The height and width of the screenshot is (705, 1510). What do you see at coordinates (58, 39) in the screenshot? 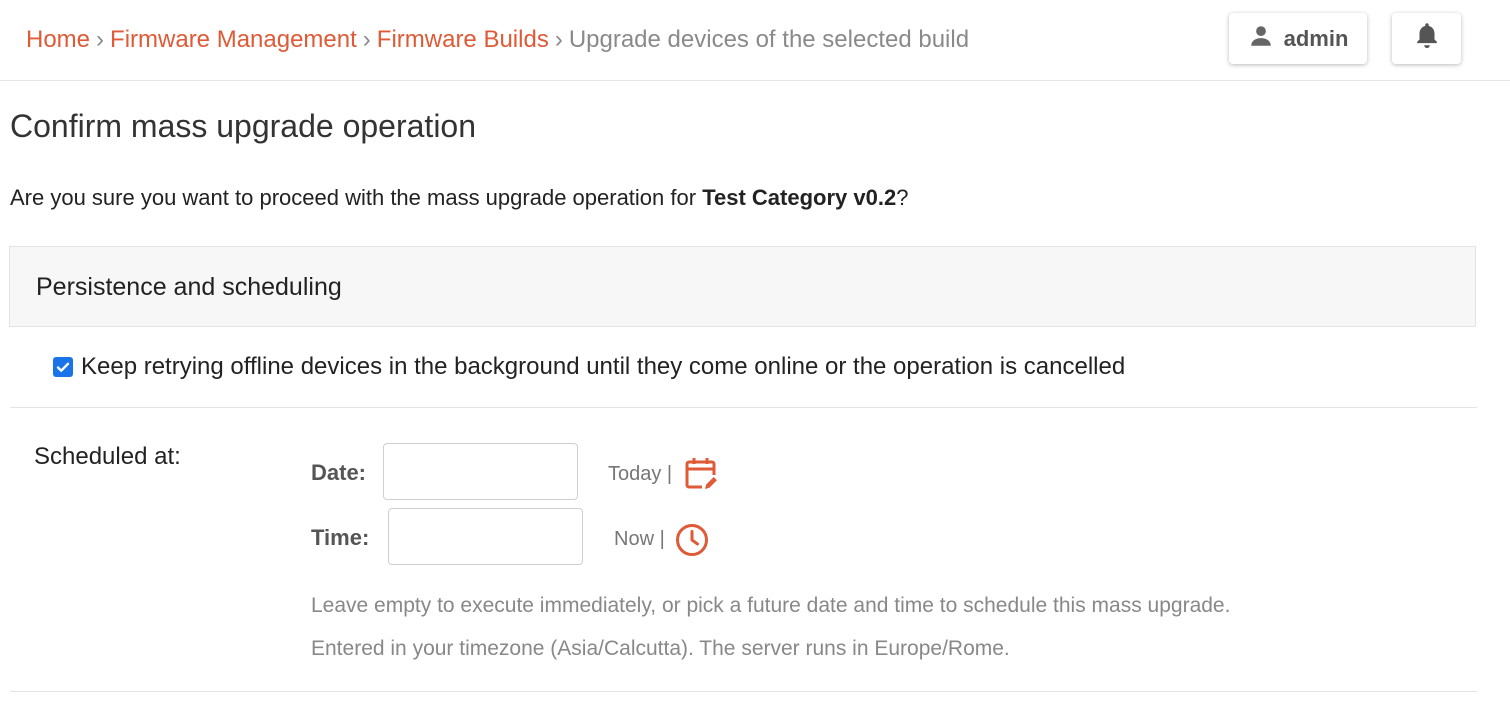
I see `breadcrumb-home-link: Home` at bounding box center [58, 39].